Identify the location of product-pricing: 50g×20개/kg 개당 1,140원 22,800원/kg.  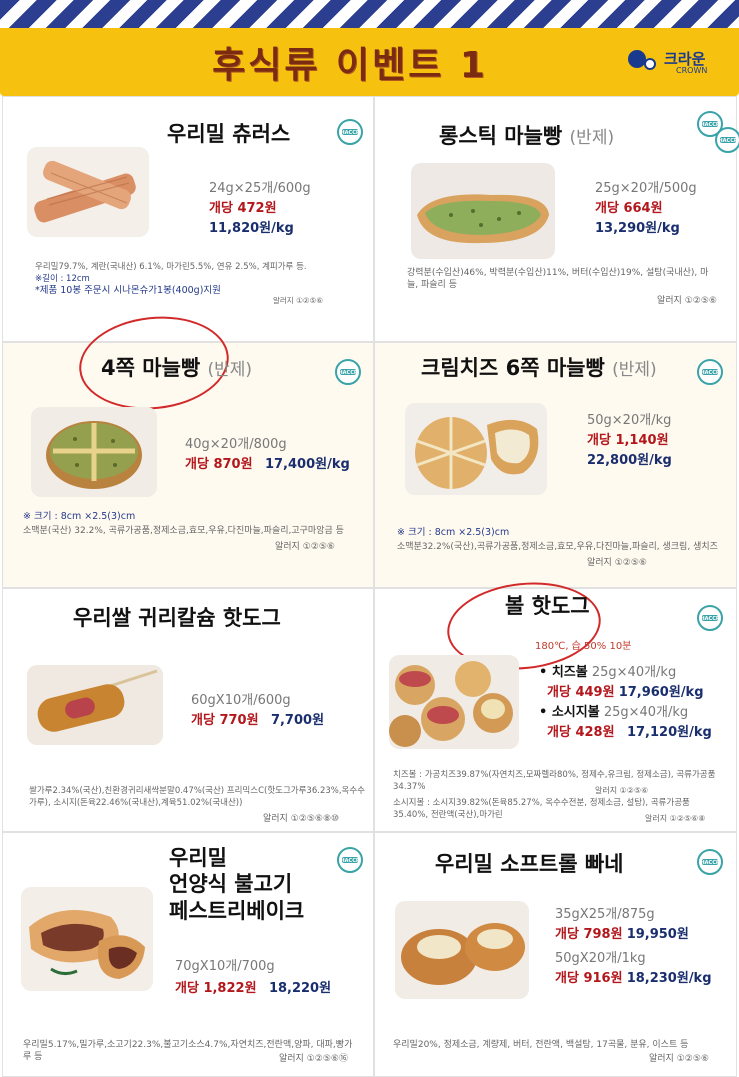
(629, 441).